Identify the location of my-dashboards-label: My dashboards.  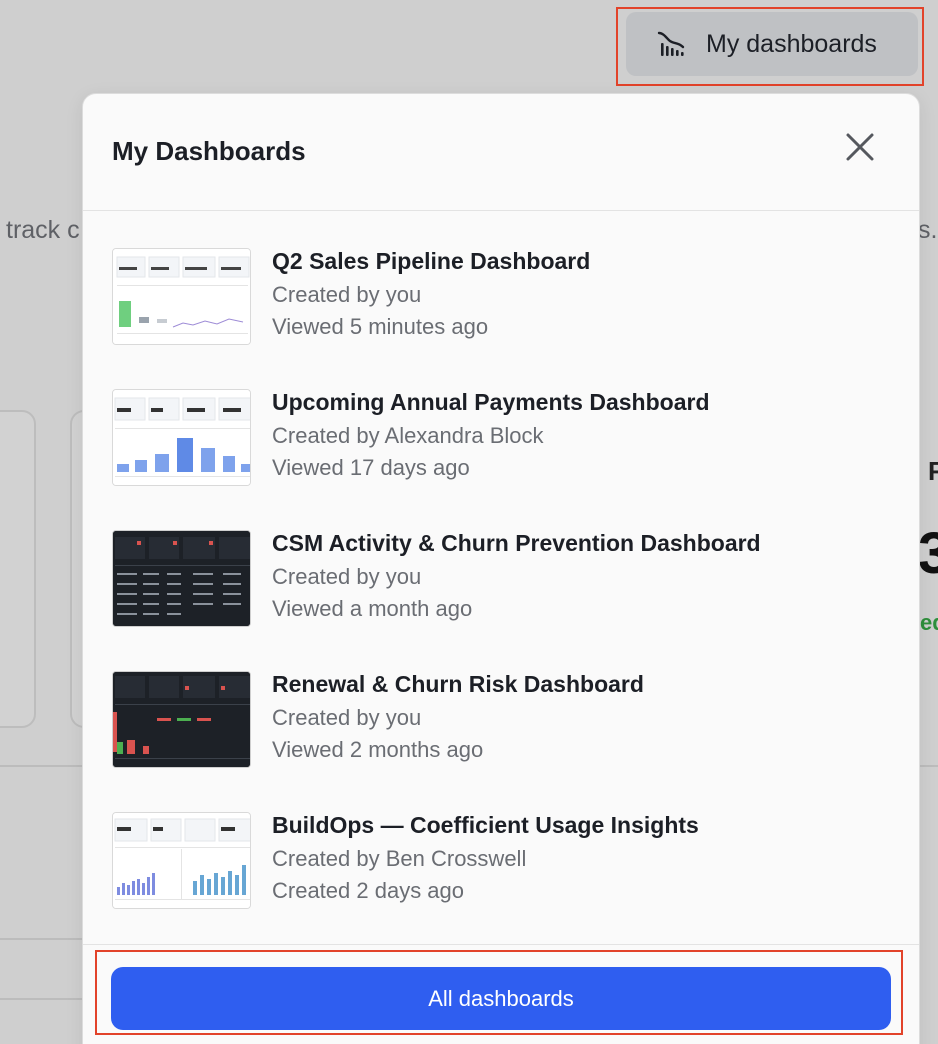
(791, 43).